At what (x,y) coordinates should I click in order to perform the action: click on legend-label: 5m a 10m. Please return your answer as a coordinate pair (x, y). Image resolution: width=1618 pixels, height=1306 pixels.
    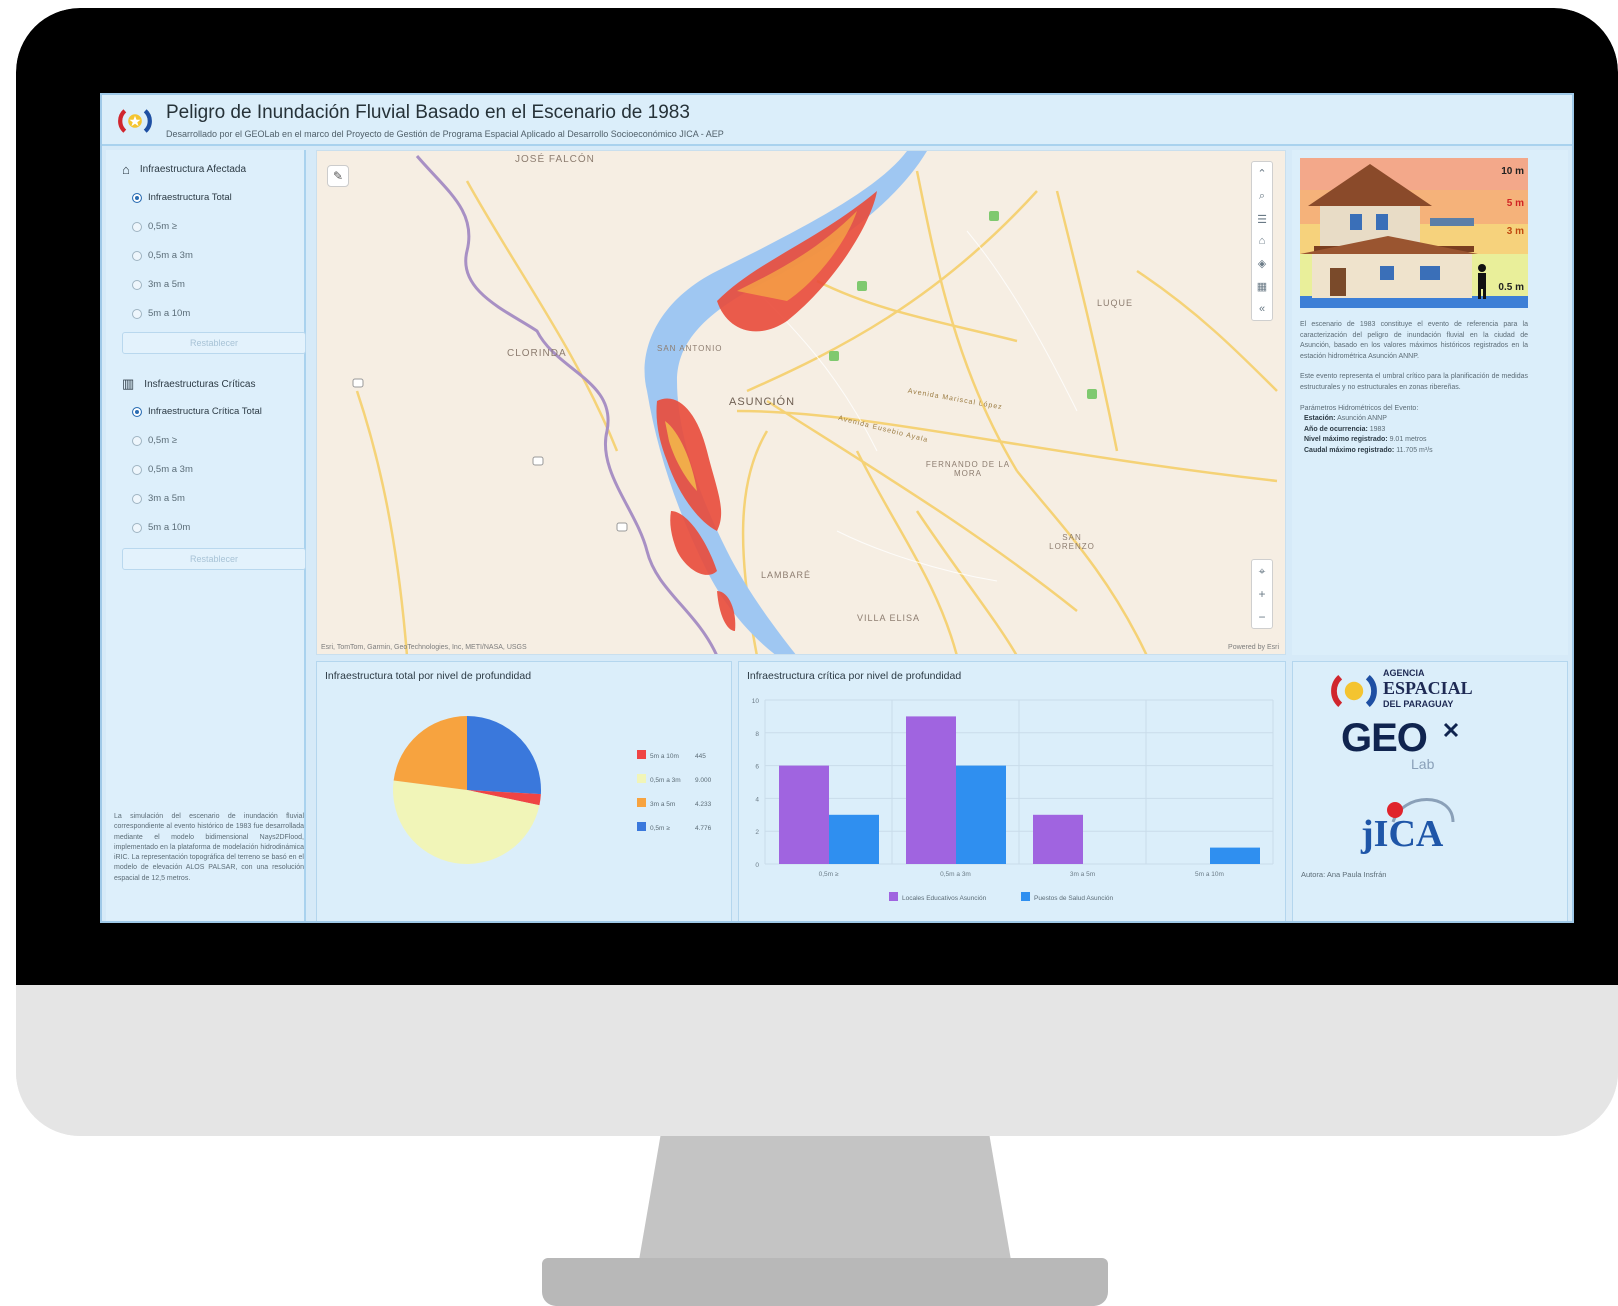
    Looking at the image, I should click on (664, 756).